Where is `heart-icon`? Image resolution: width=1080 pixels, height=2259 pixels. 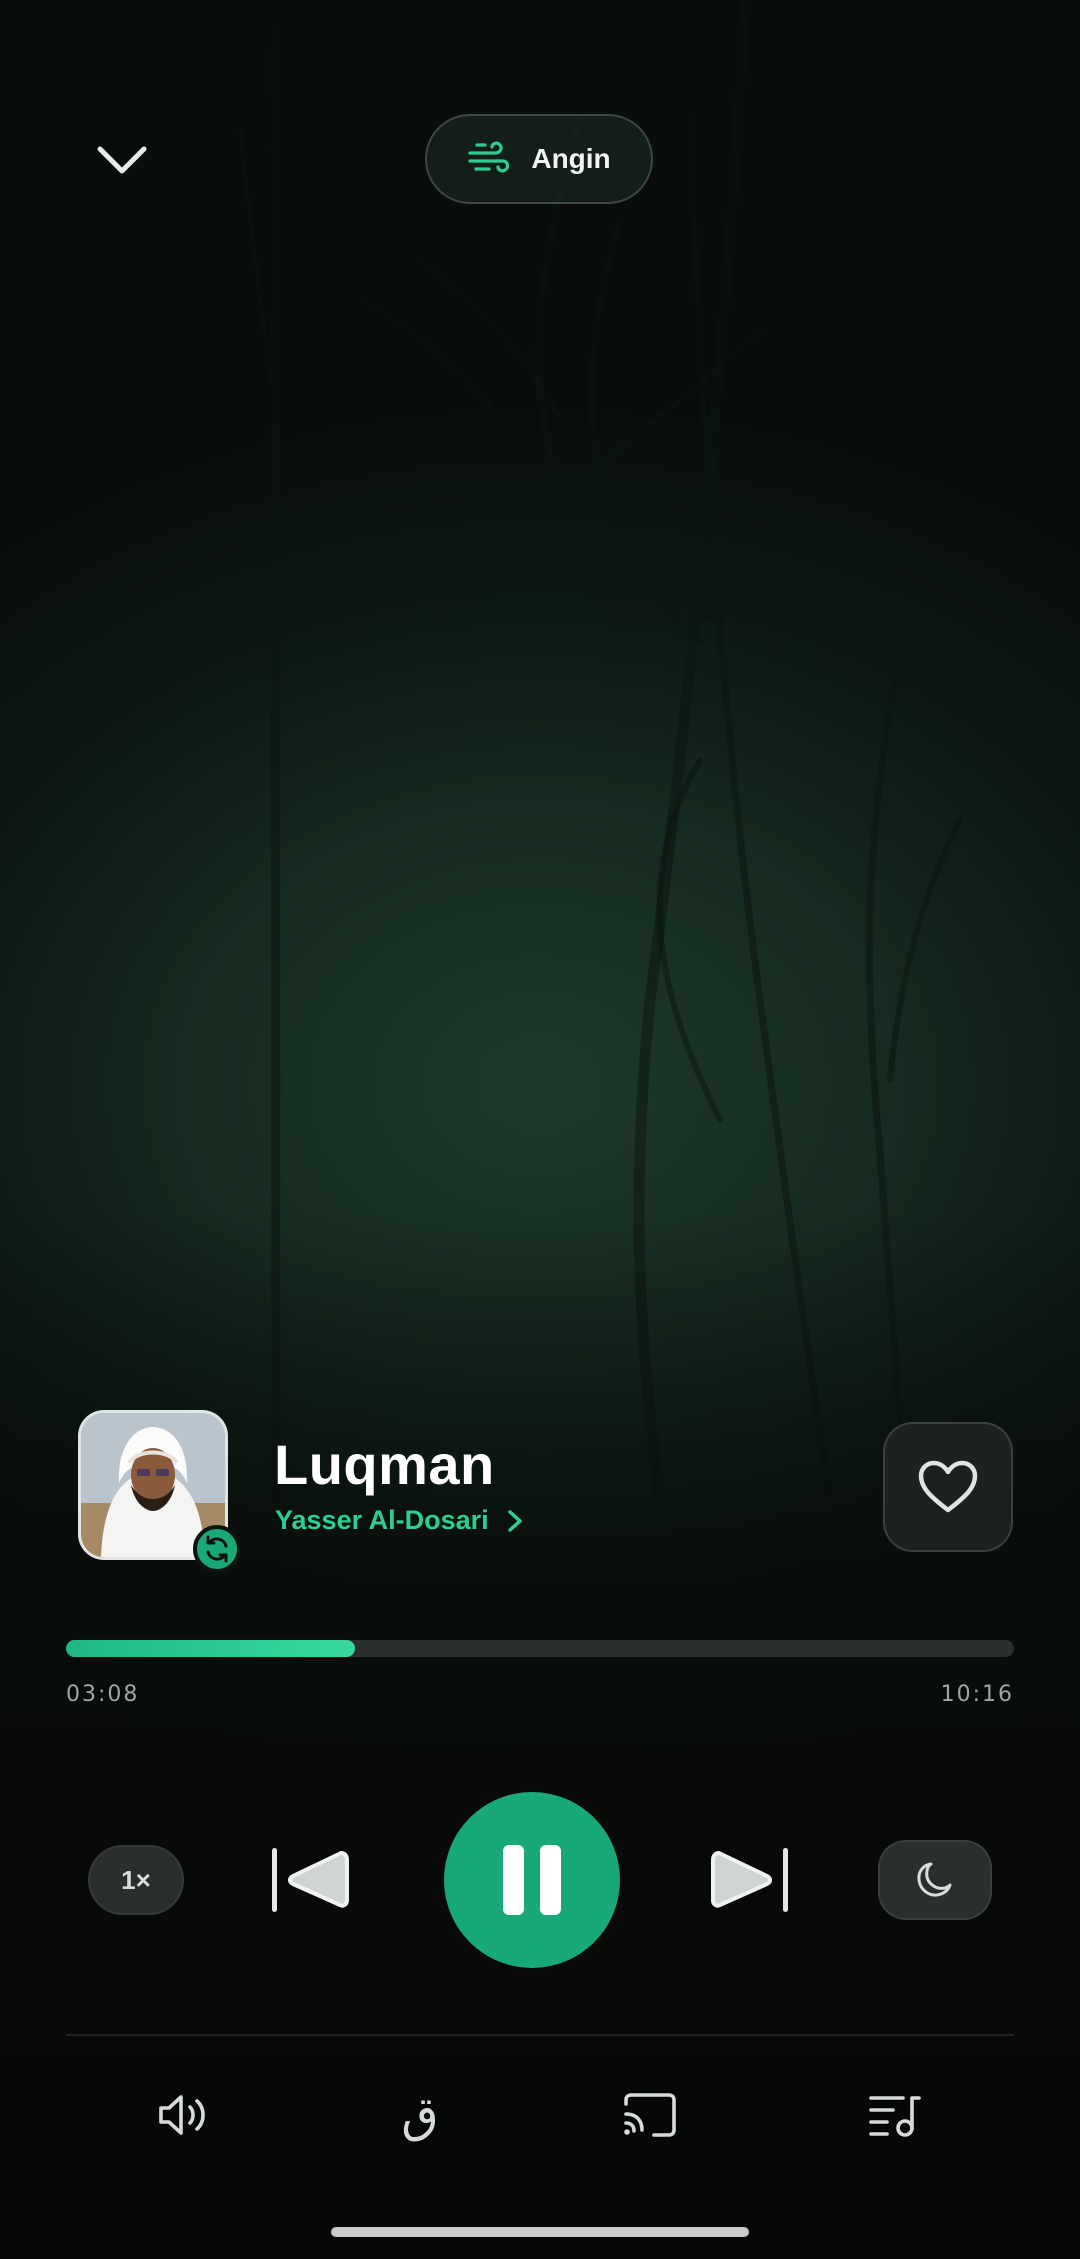
heart-icon is located at coordinates (948, 1486).